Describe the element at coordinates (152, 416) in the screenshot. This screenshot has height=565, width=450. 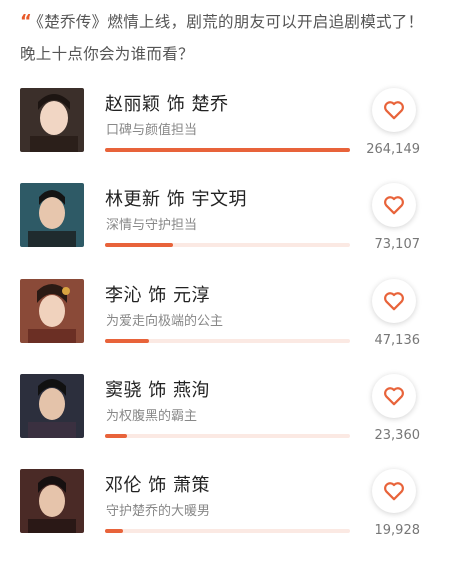
I see `candidate-description: 为权腹黑的霸主` at that location.